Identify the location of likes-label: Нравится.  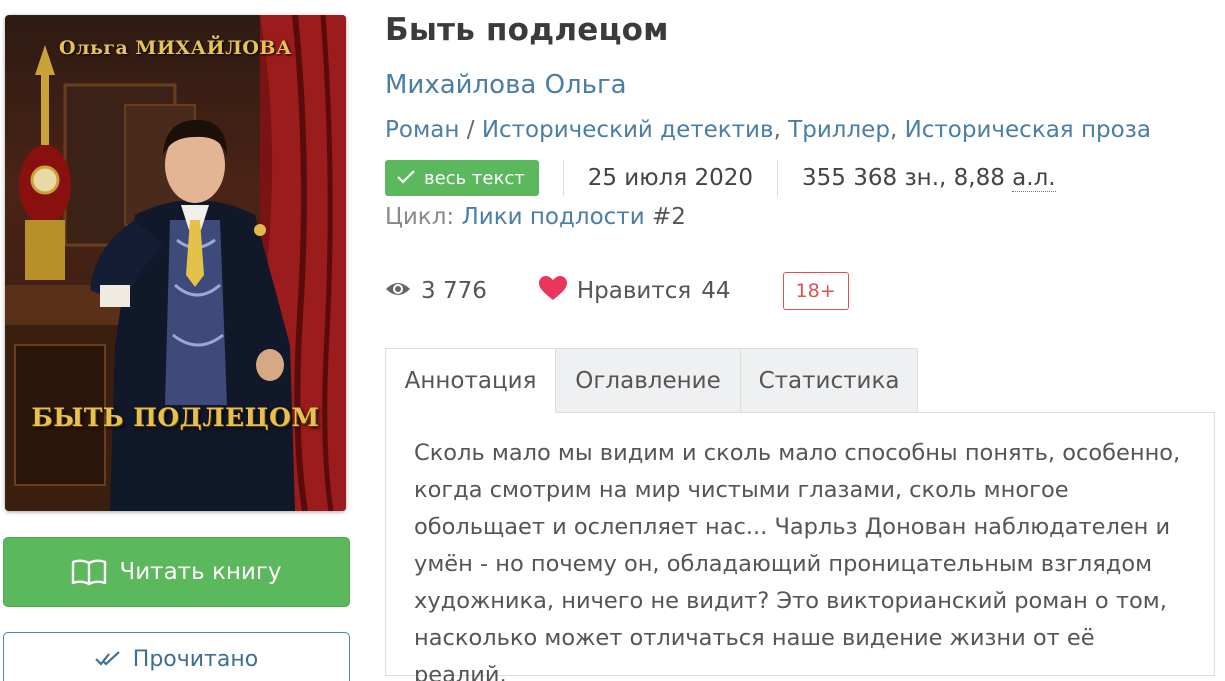
(634, 291).